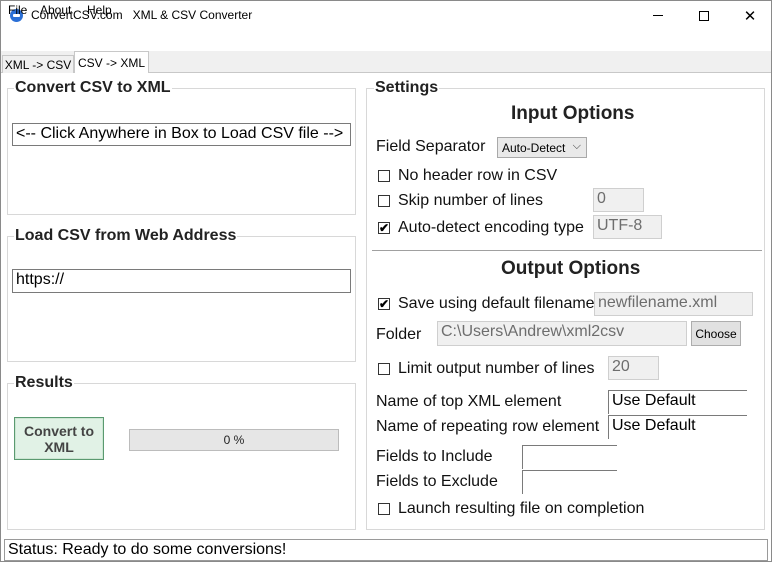 This screenshot has height=562, width=772. What do you see at coordinates (716, 333) in the screenshot?
I see `choose-folder-button: Choose` at bounding box center [716, 333].